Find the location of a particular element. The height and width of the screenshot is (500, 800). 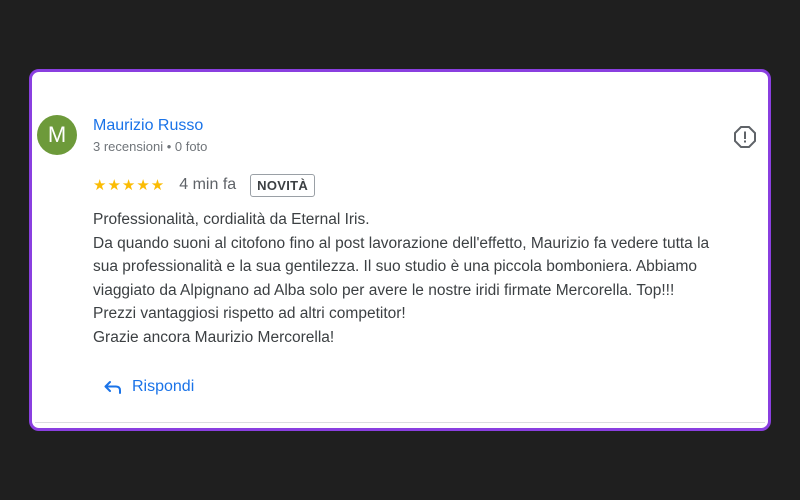

avatar: M is located at coordinates (57, 135).